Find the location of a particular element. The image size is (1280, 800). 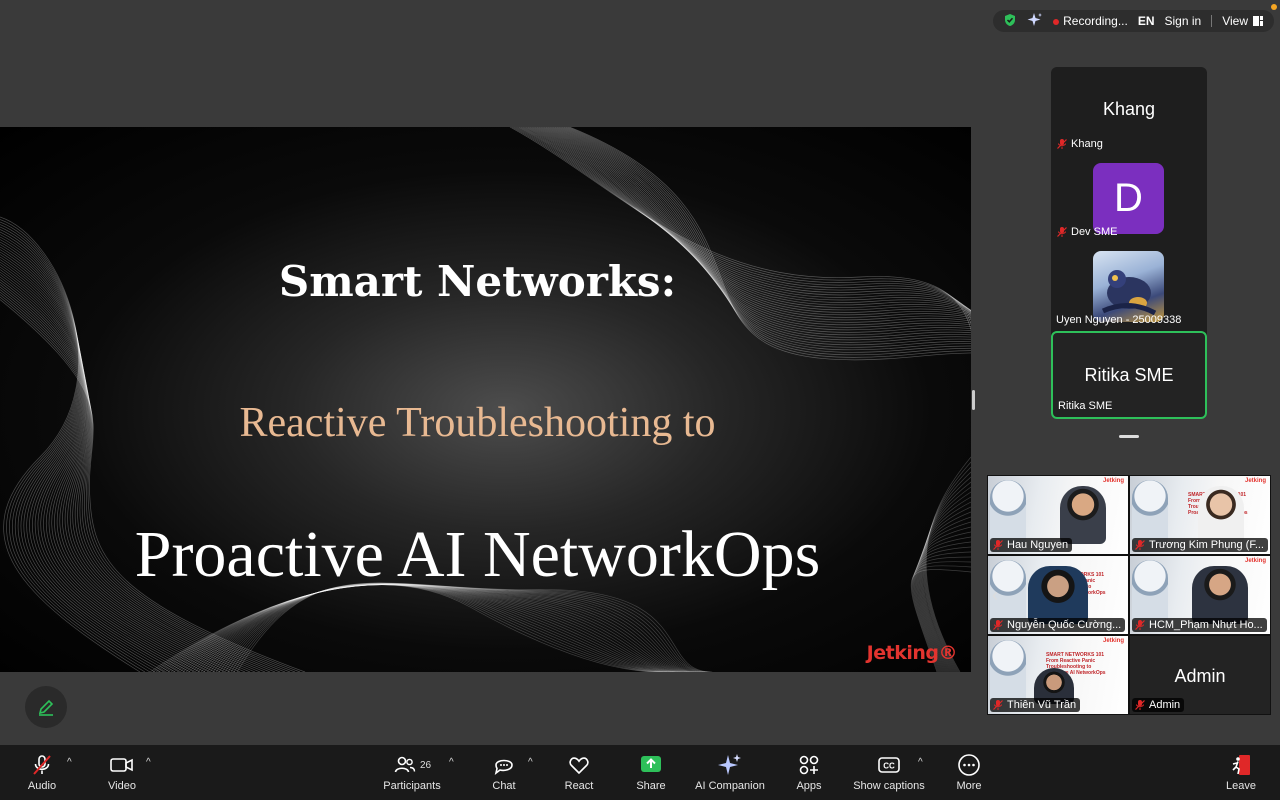

chat-options-chevron-icon: ^ is located at coordinates (530, 762).